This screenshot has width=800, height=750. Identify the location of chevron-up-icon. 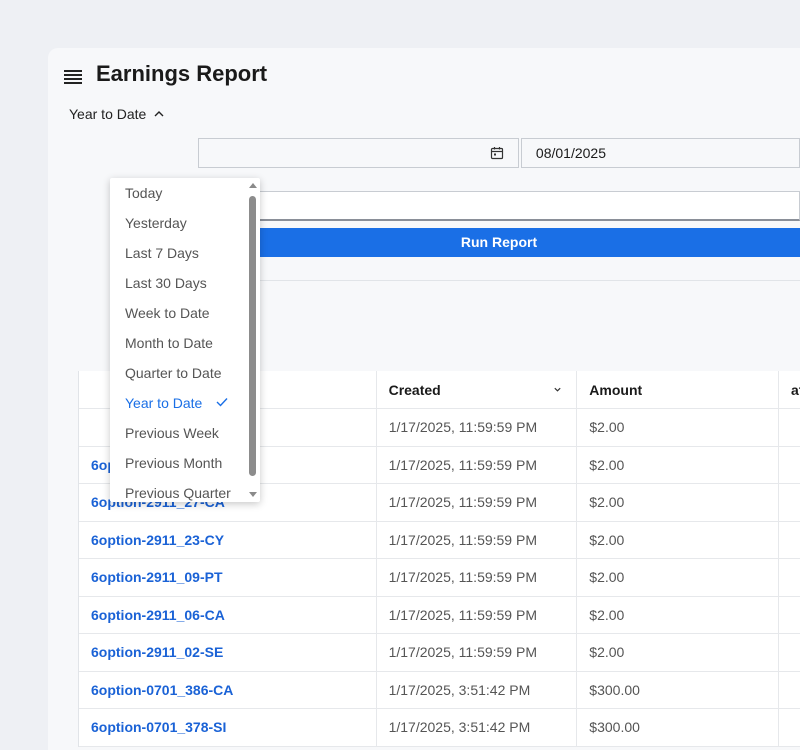
(159, 114).